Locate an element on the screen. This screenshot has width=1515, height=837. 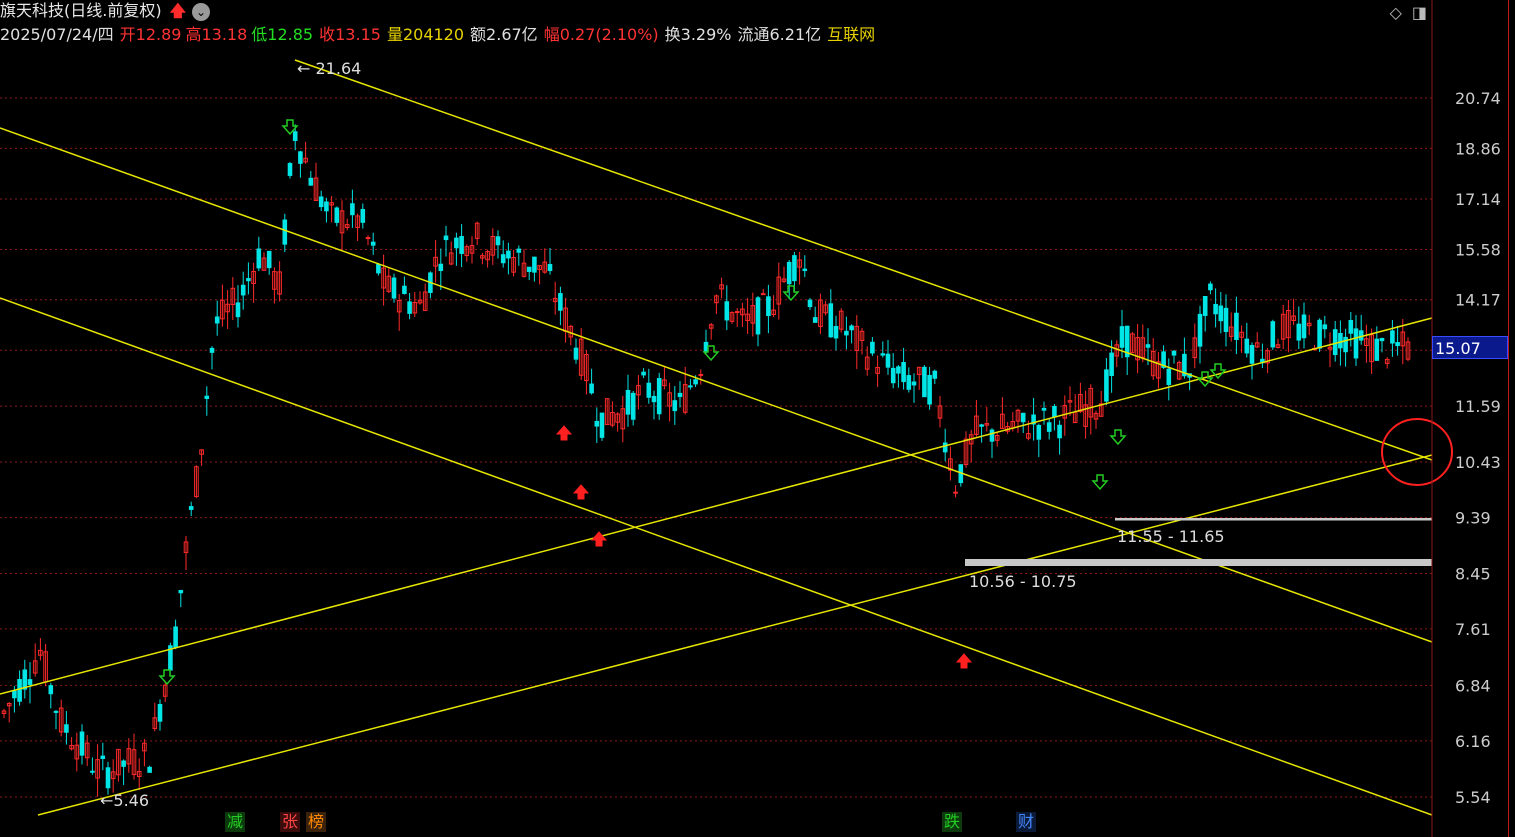
y-tick-label: 8.45 is located at coordinates (1473, 573).